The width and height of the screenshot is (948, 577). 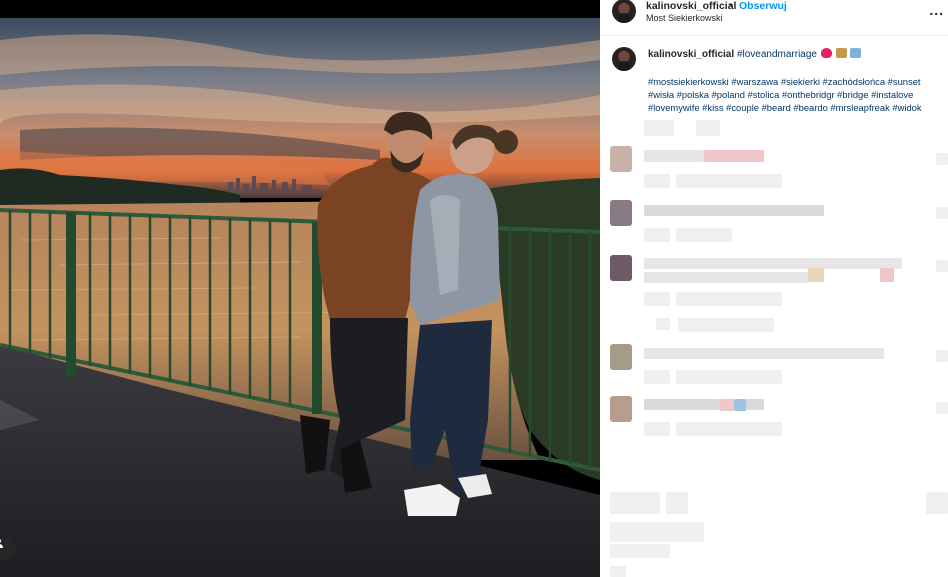 I want to click on hashtag-link: #loveandmarriage, so click(x=777, y=54).